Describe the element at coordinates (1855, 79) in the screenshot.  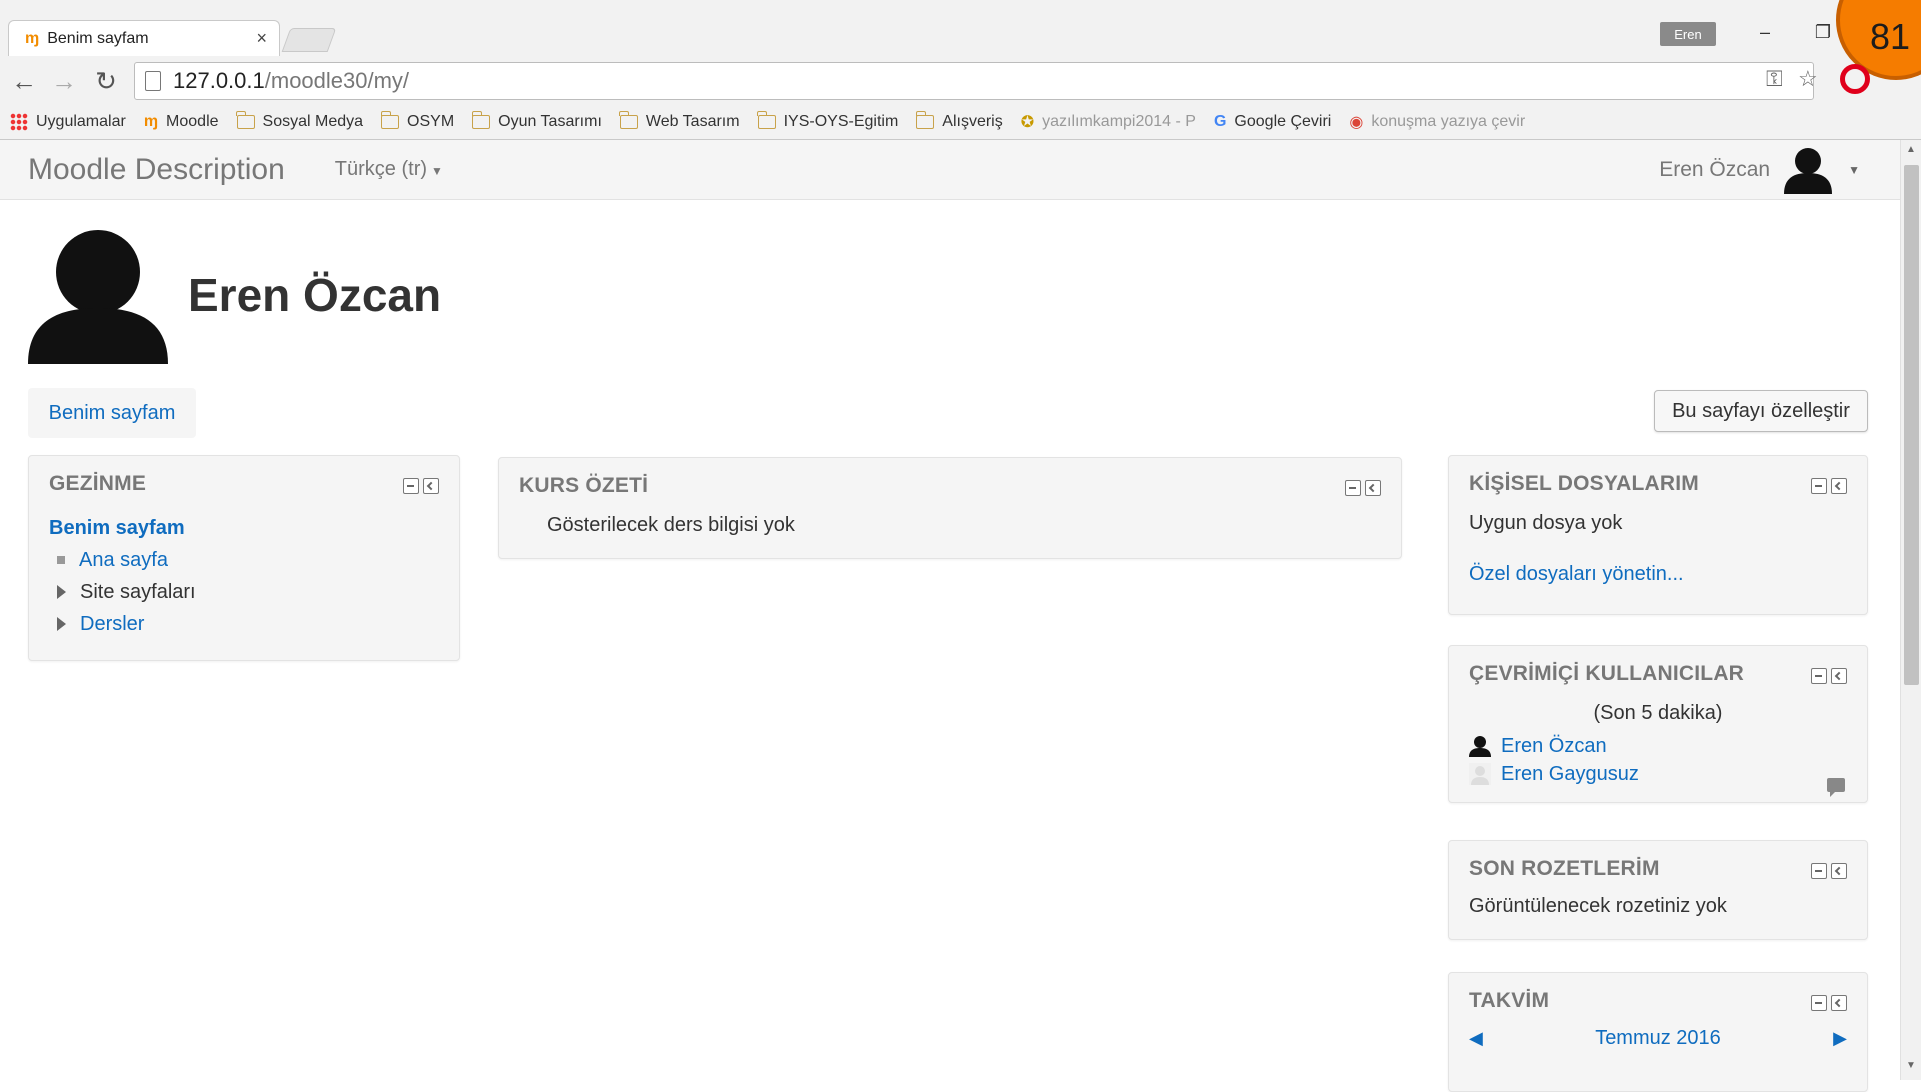
I see `opera-icon` at that location.